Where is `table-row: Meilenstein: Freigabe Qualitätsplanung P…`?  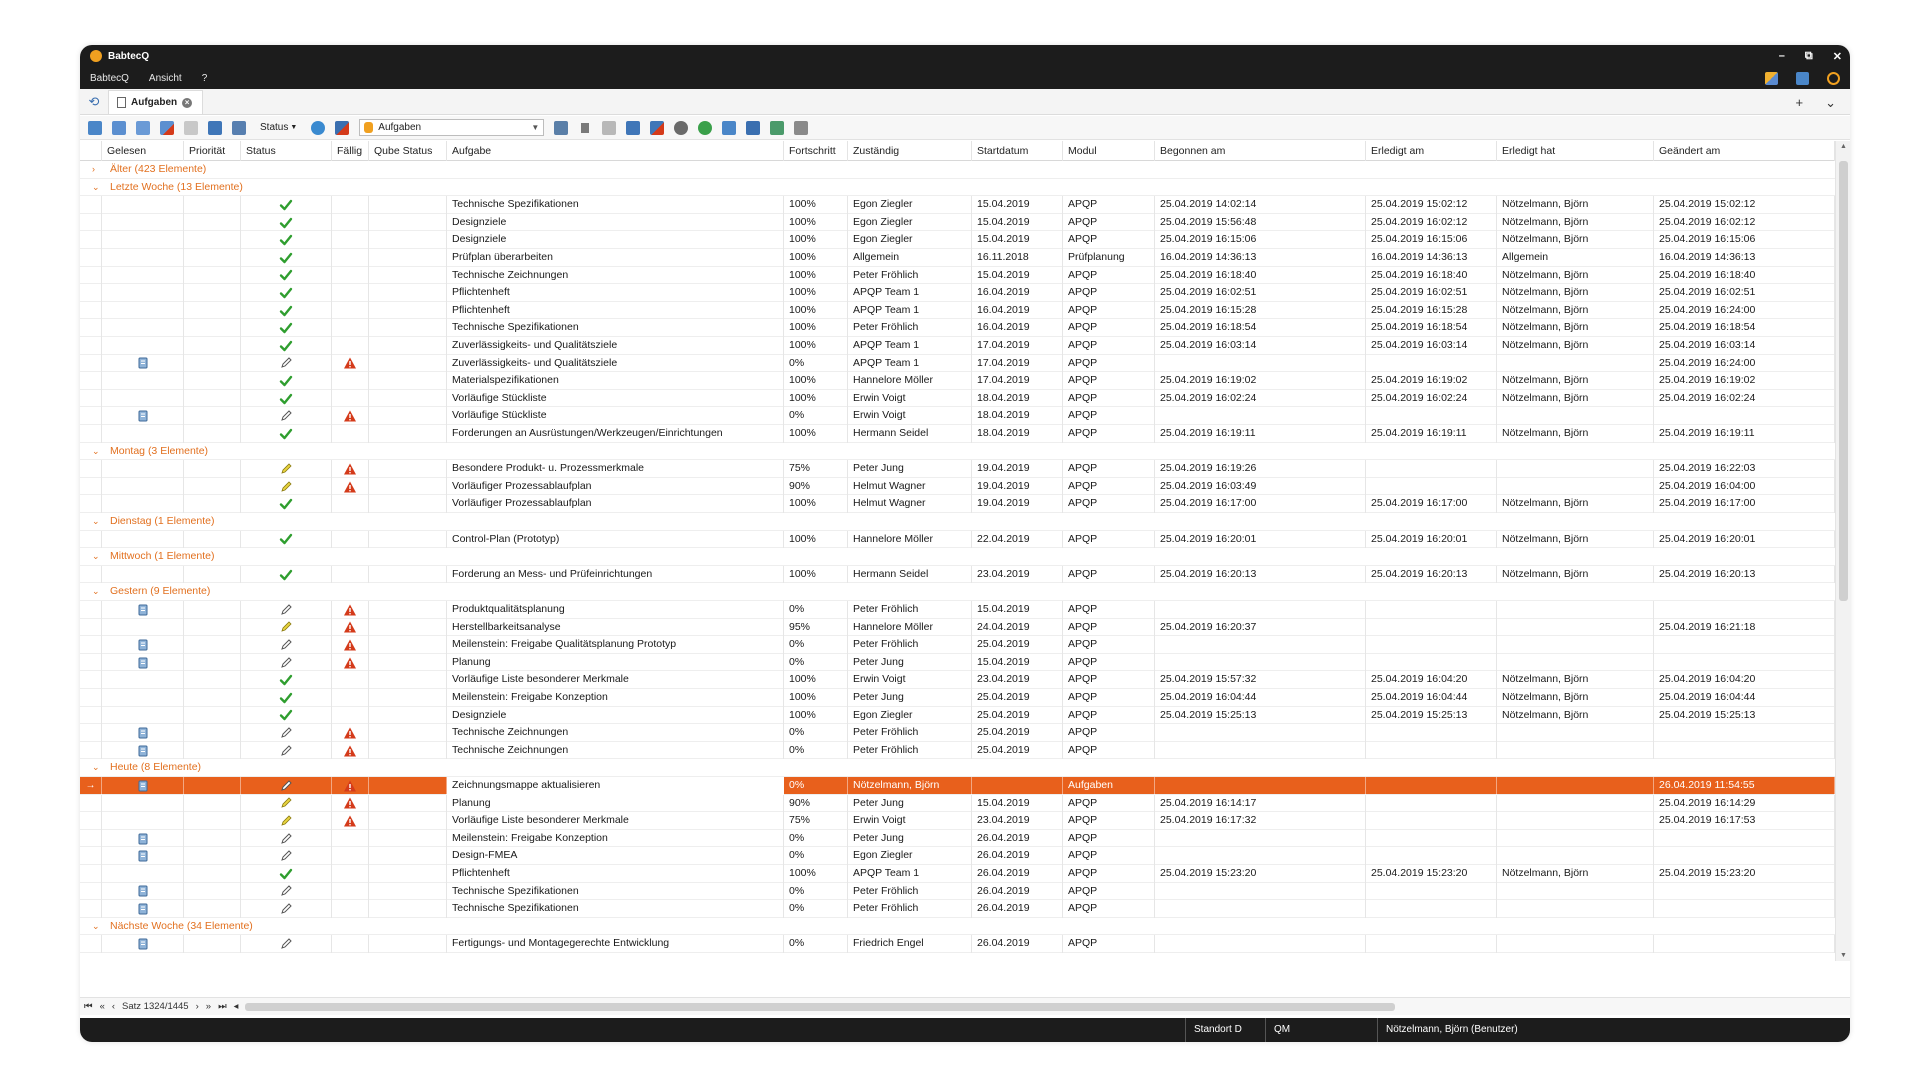
table-row: Meilenstein: Freigabe Qualitätsplanung P… is located at coordinates (957, 645).